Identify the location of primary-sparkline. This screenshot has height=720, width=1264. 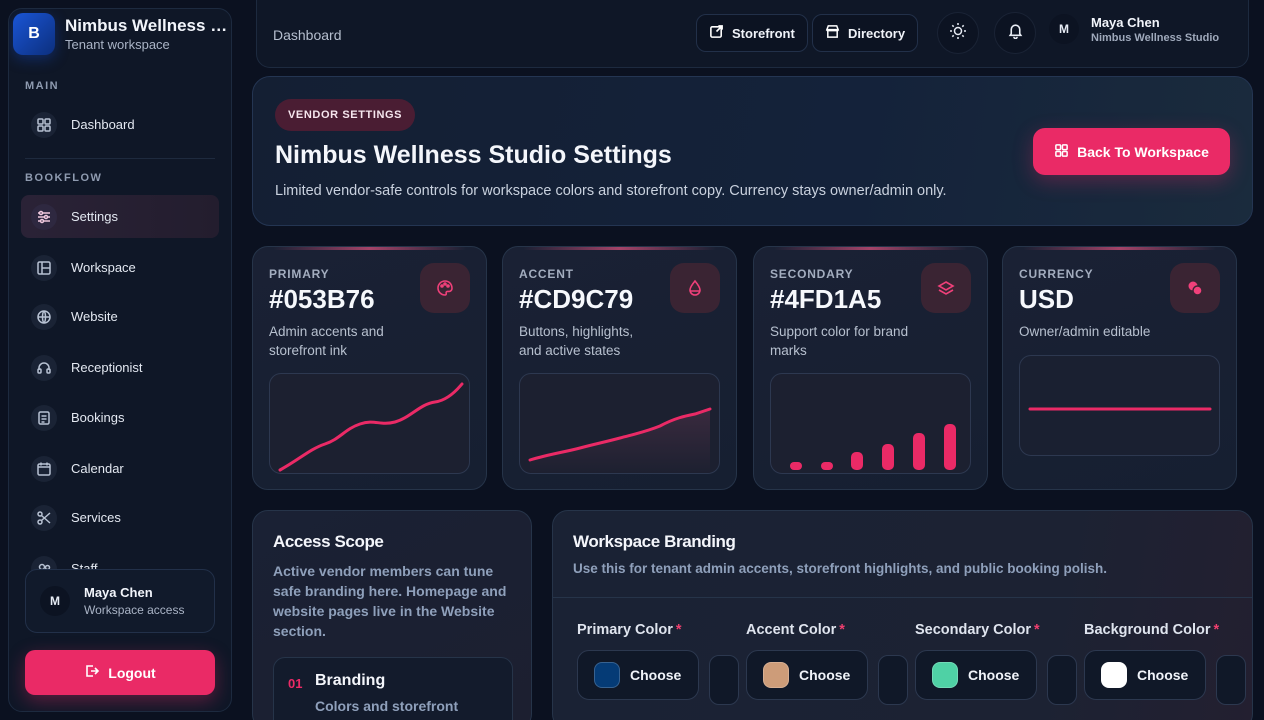
(369, 423).